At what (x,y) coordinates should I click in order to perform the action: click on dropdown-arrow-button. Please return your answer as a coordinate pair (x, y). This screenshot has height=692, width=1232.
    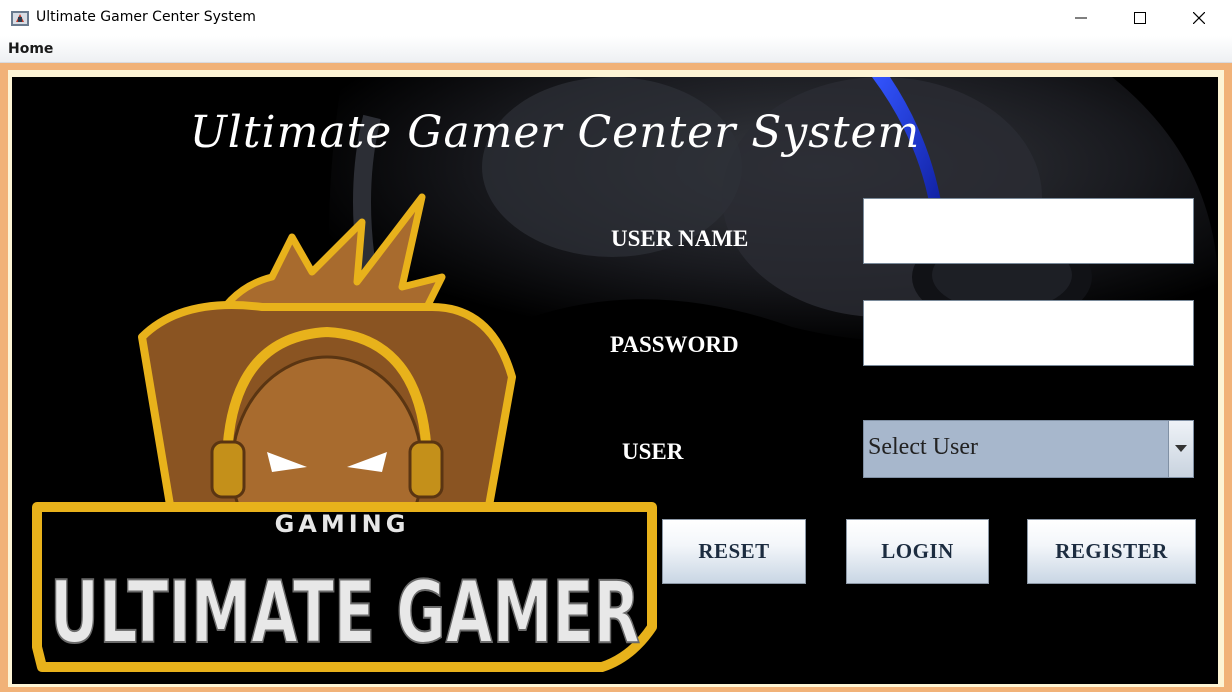
    Looking at the image, I should click on (1180, 449).